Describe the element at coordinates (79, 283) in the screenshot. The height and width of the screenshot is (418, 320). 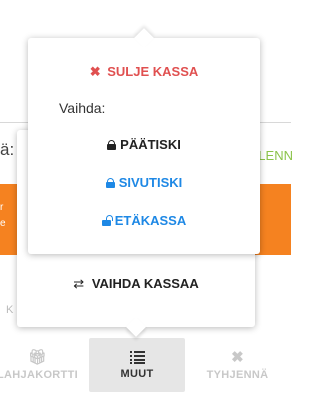
I see `exchange-icon: ⇄` at that location.